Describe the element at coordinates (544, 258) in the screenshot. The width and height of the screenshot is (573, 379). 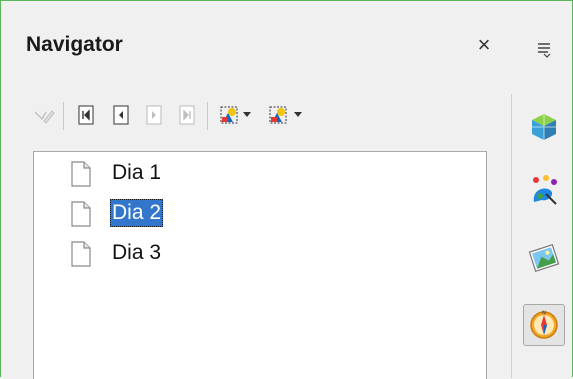
I see `gallery-icon` at that location.